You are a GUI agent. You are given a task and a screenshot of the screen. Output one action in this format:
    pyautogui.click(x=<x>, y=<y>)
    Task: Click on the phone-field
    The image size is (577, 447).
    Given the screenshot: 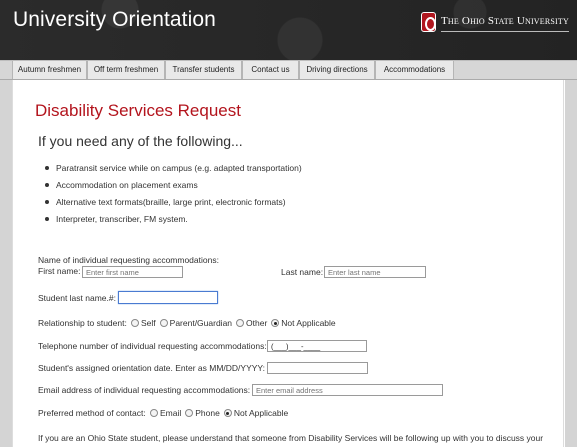 What is the action you would take?
    pyautogui.click(x=317, y=346)
    